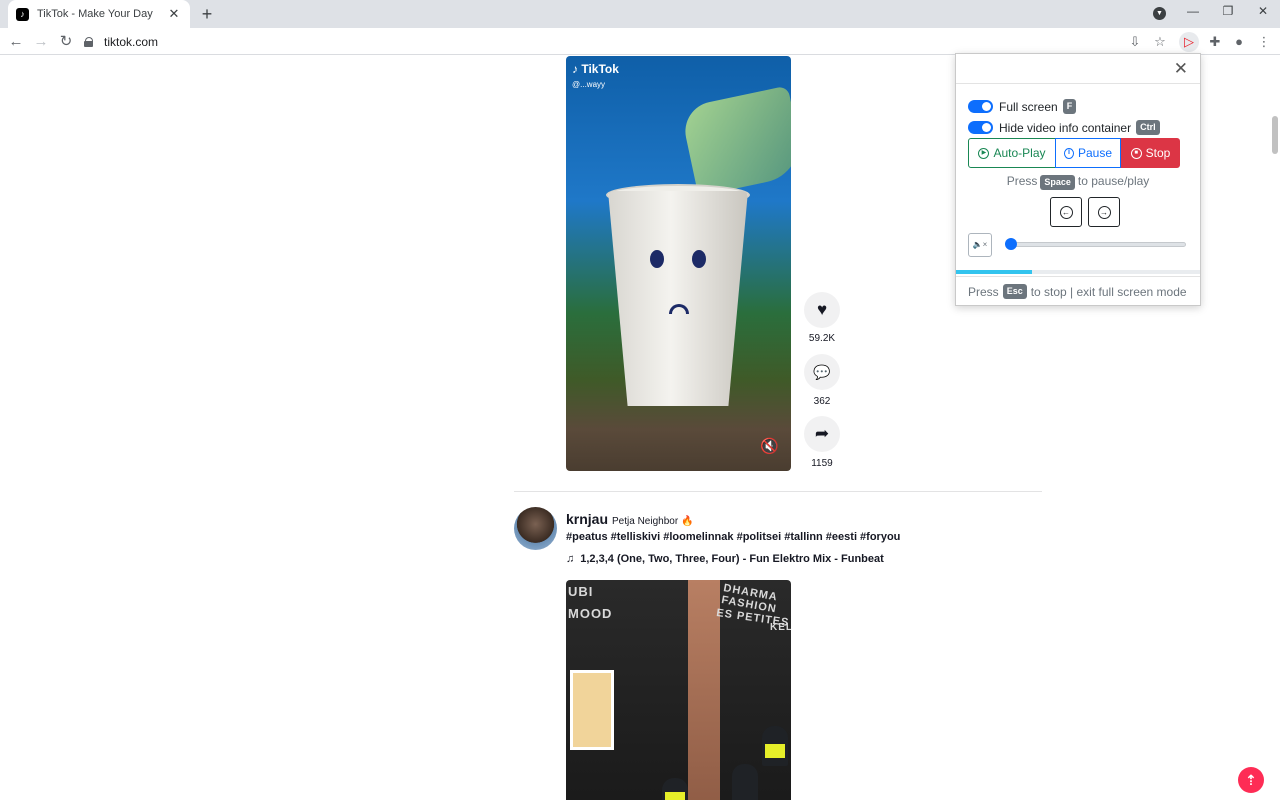  I want to click on arrow-left-circle-icon: ←, so click(1066, 212).